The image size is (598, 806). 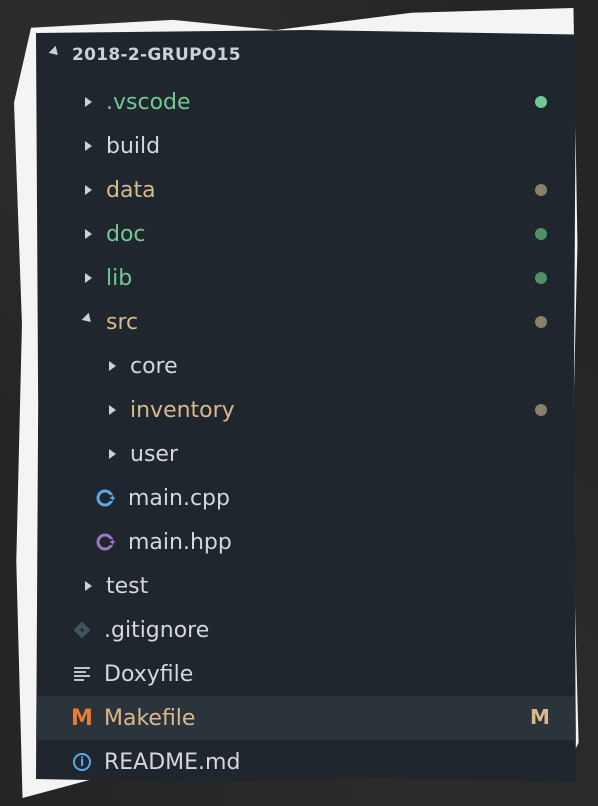 What do you see at coordinates (82, 630) in the screenshot?
I see `git-icon` at bounding box center [82, 630].